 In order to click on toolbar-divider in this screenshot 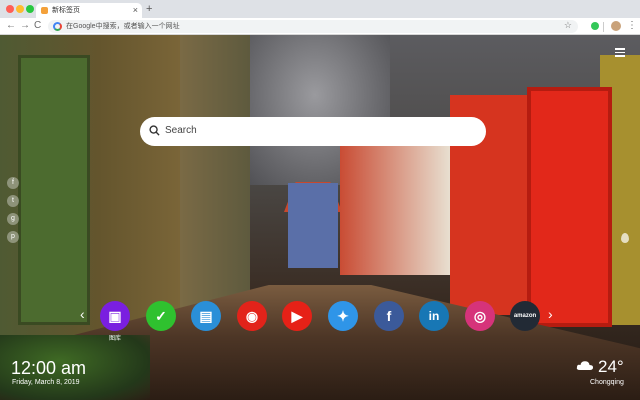, I will do `click(603, 27)`.